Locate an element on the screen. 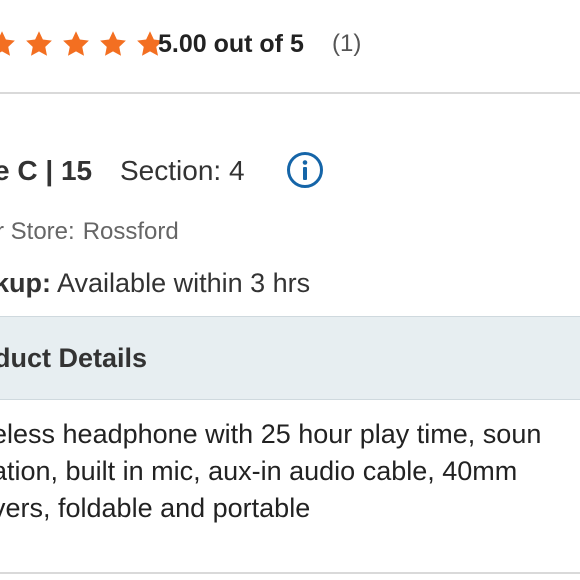 This screenshot has height=580, width=580. store-name: Rossford is located at coordinates (130, 231).